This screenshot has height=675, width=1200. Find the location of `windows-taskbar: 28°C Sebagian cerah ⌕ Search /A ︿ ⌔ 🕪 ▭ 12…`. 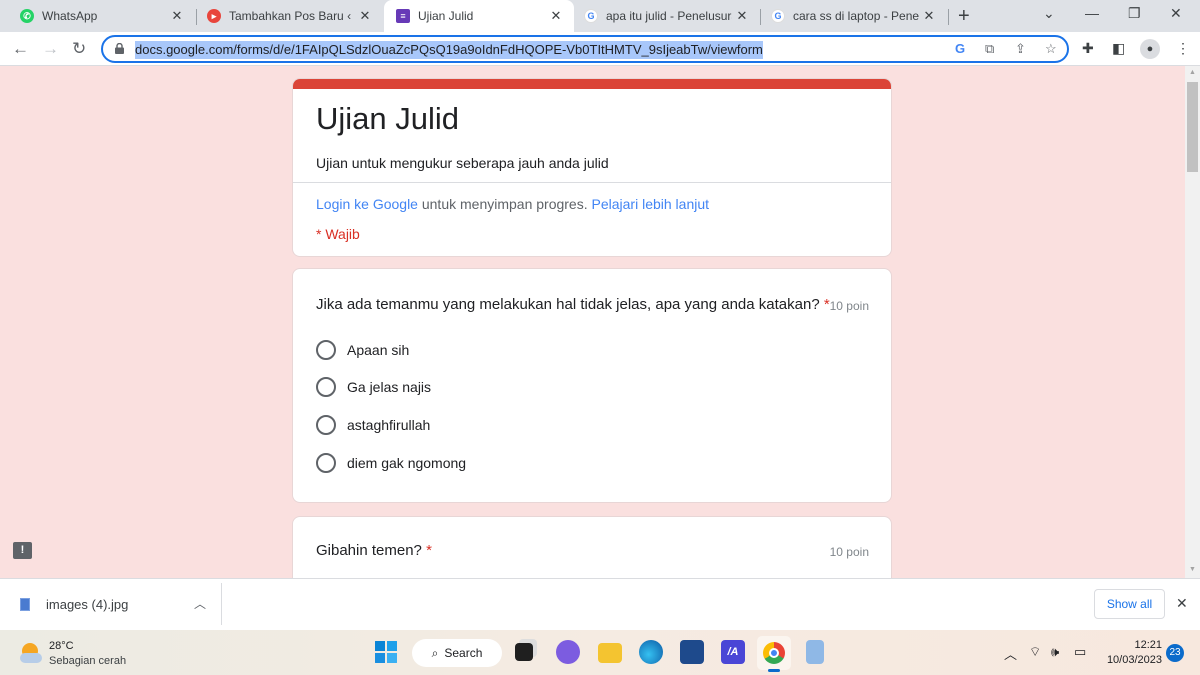

windows-taskbar: 28°C Sebagian cerah ⌕ Search /A ︿ ⌔ 🕪 ▭ 12… is located at coordinates (600, 652).